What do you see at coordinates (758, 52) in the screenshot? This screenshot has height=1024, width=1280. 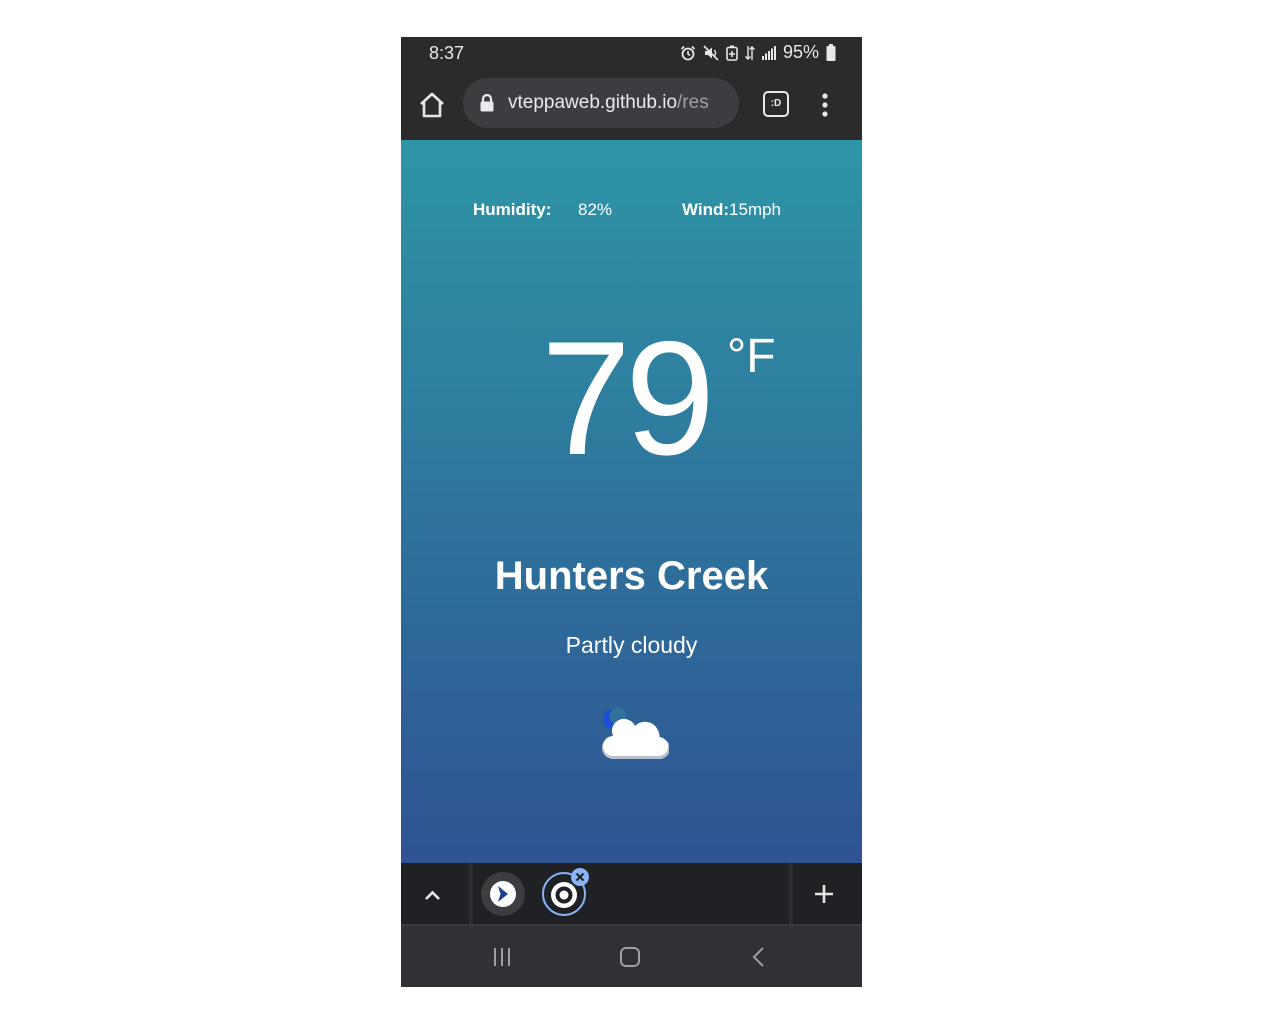 I see `status-icons: 95%` at bounding box center [758, 52].